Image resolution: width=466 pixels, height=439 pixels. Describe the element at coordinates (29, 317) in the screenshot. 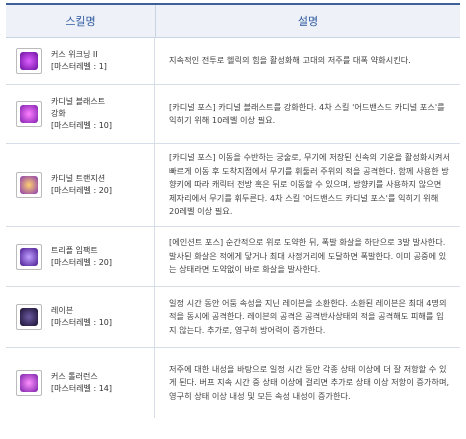

I see `raven-icon` at that location.